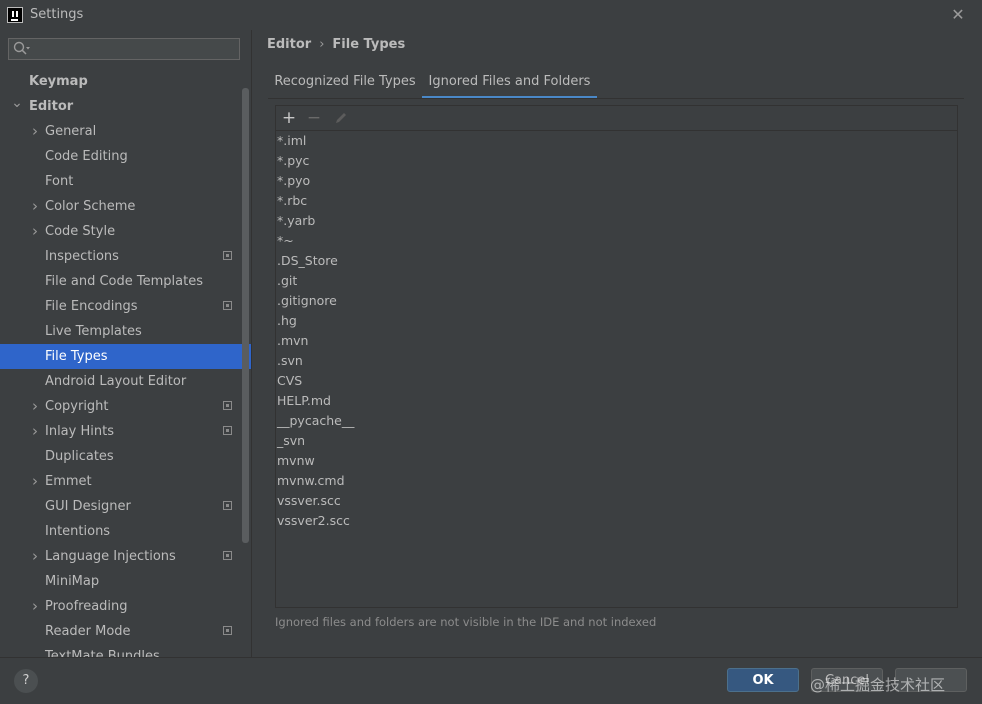  What do you see at coordinates (79, 456) in the screenshot?
I see `sidebar-item-label: Duplicates` at bounding box center [79, 456].